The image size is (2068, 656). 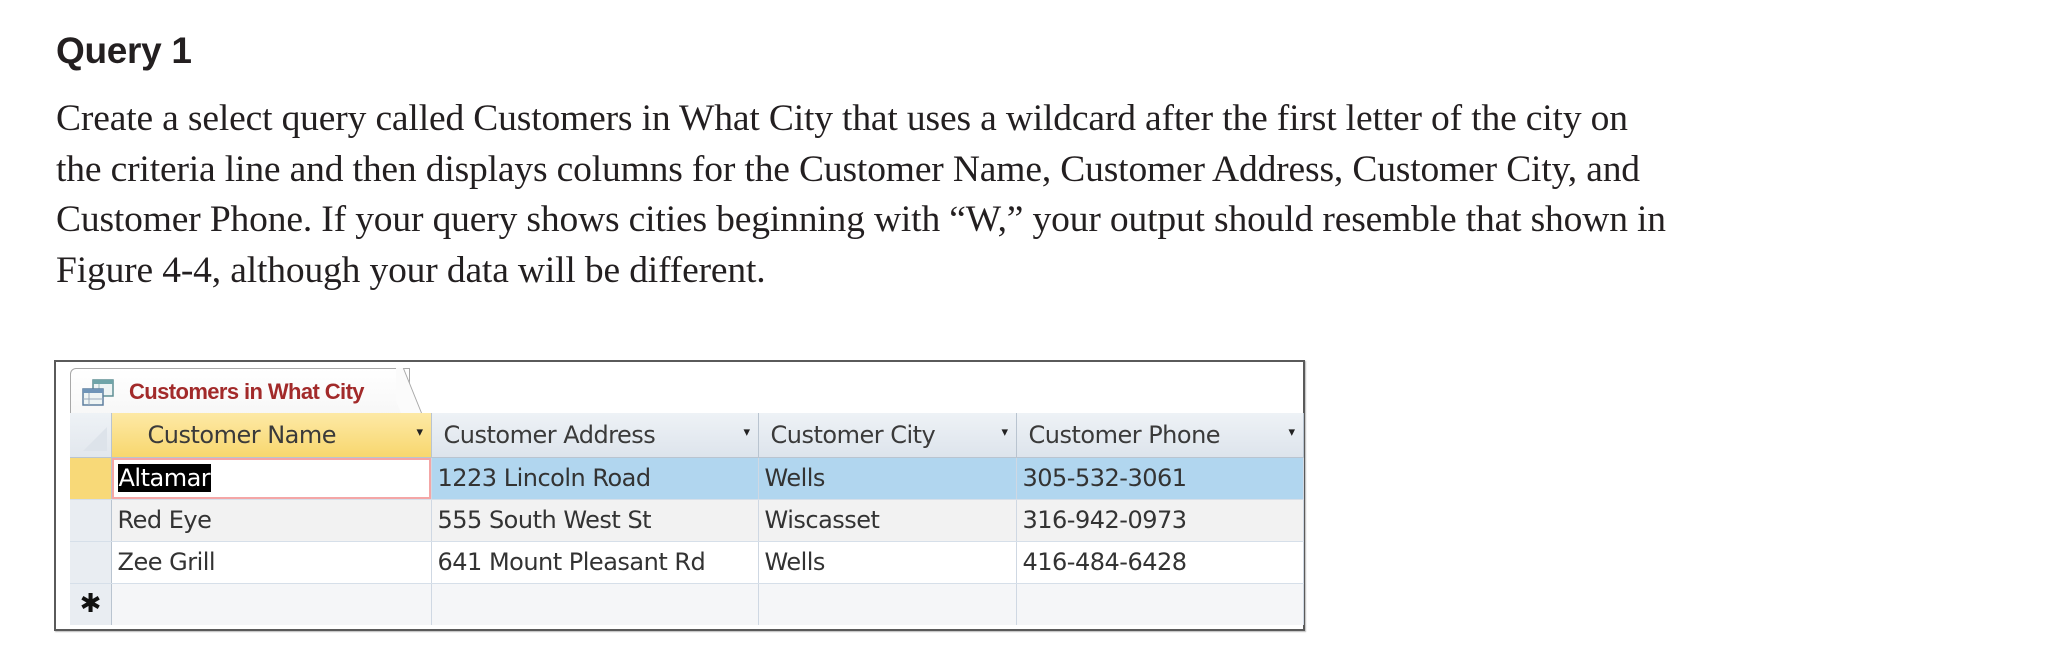 What do you see at coordinates (595, 478) in the screenshot?
I see `cell-customer-address: 1223 Lincoln Road` at bounding box center [595, 478].